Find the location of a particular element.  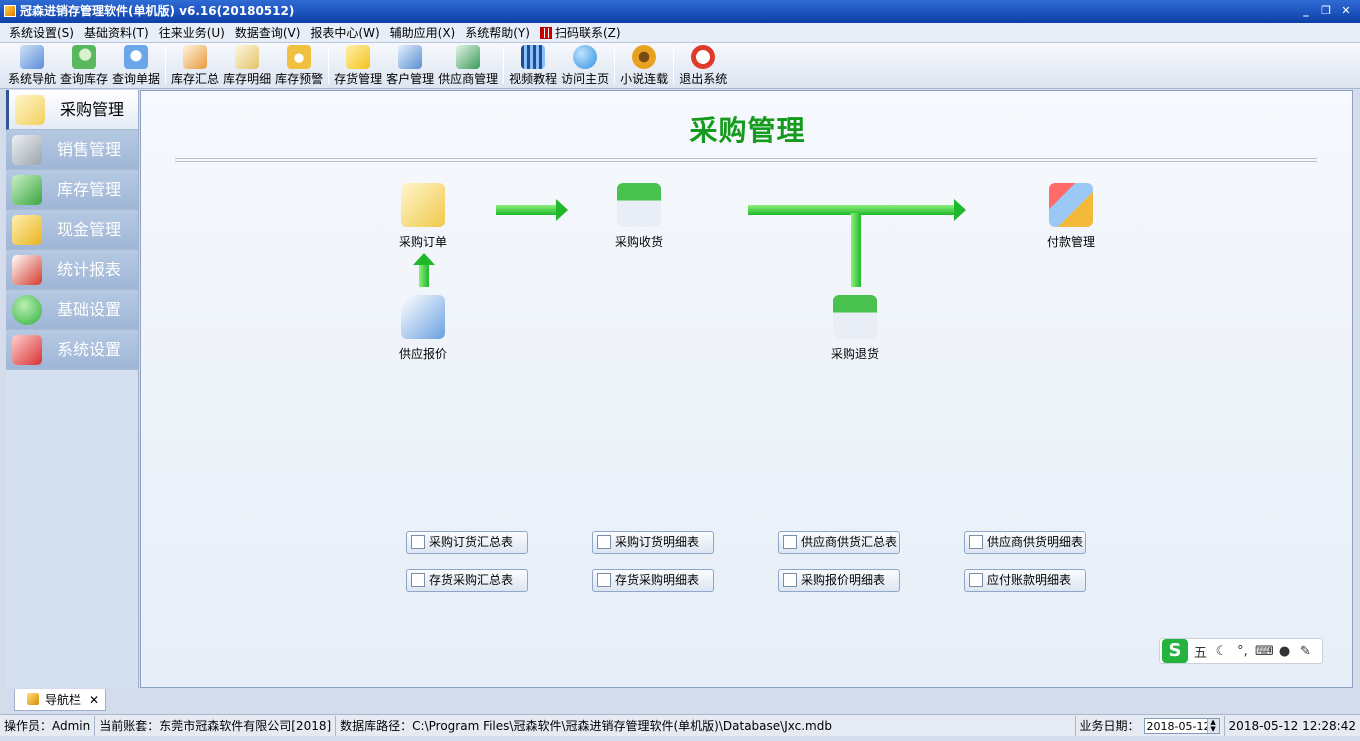

toolbar-button-stock-alert: 库存预警 is located at coordinates (299, 65).